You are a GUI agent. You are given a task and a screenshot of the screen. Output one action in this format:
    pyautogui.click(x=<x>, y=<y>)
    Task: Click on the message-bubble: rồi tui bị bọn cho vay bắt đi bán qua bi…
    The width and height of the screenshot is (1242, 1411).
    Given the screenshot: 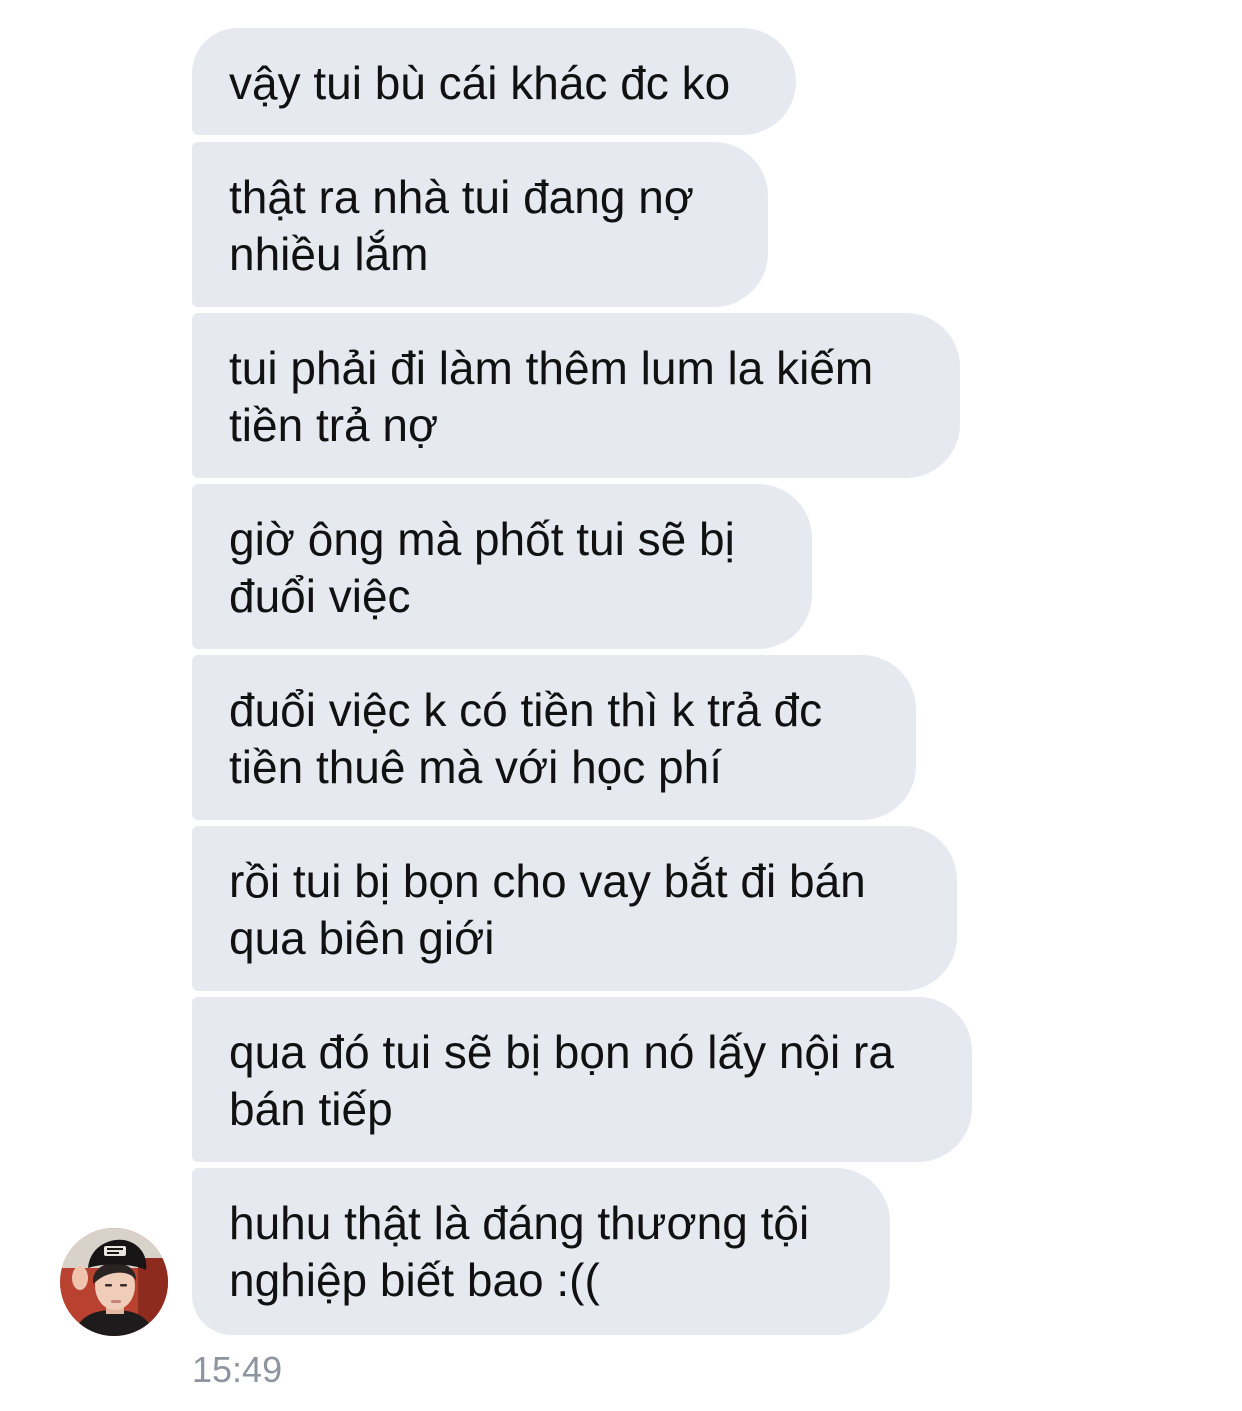 What is the action you would take?
    pyautogui.click(x=574, y=908)
    